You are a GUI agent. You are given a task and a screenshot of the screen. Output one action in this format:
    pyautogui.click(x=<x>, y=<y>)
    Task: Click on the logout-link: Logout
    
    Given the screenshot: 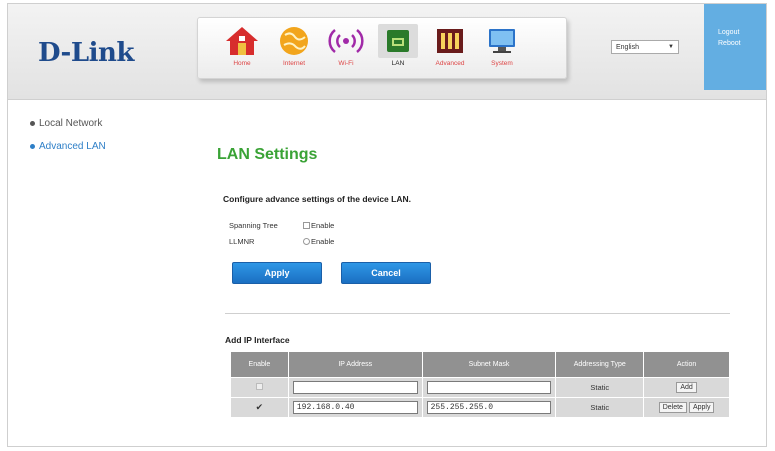 What is the action you would take?
    pyautogui.click(x=742, y=32)
    